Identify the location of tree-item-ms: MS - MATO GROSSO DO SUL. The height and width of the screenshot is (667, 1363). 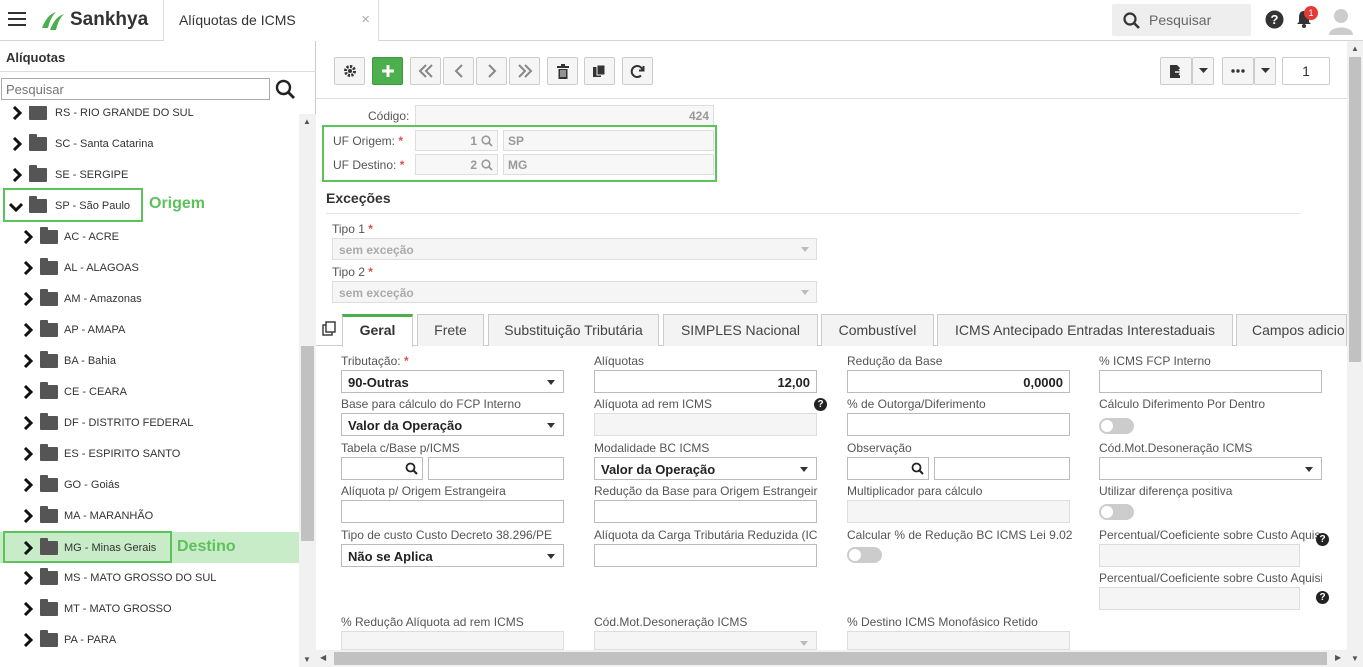
(149, 579).